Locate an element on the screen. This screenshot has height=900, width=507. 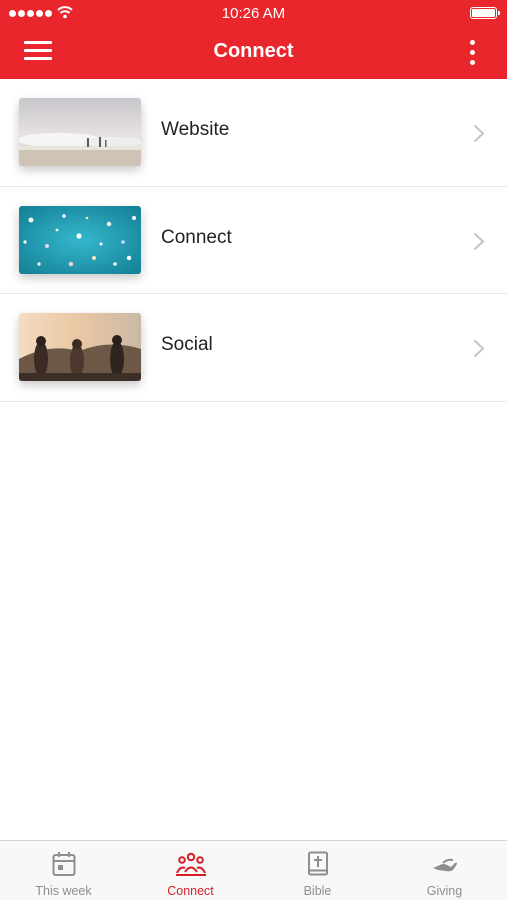
status-time: 10:26 AM is located at coordinates (253, 13).